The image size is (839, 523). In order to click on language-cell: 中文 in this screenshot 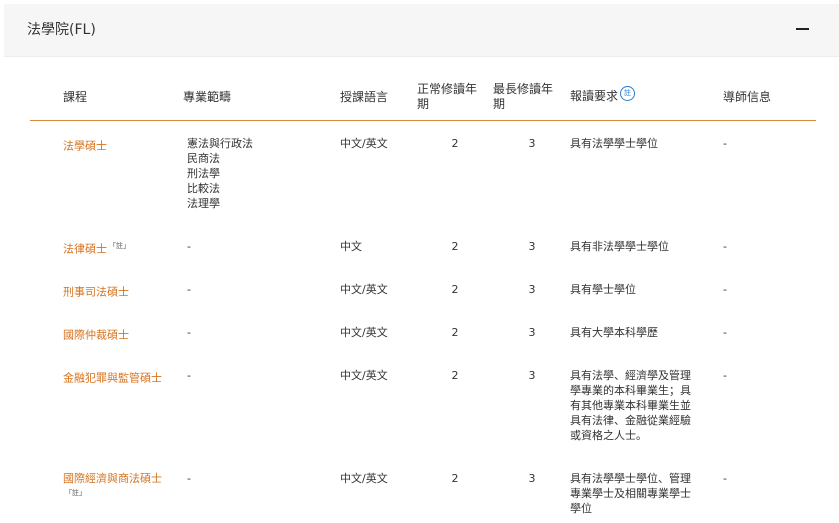, I will do `click(351, 246)`.